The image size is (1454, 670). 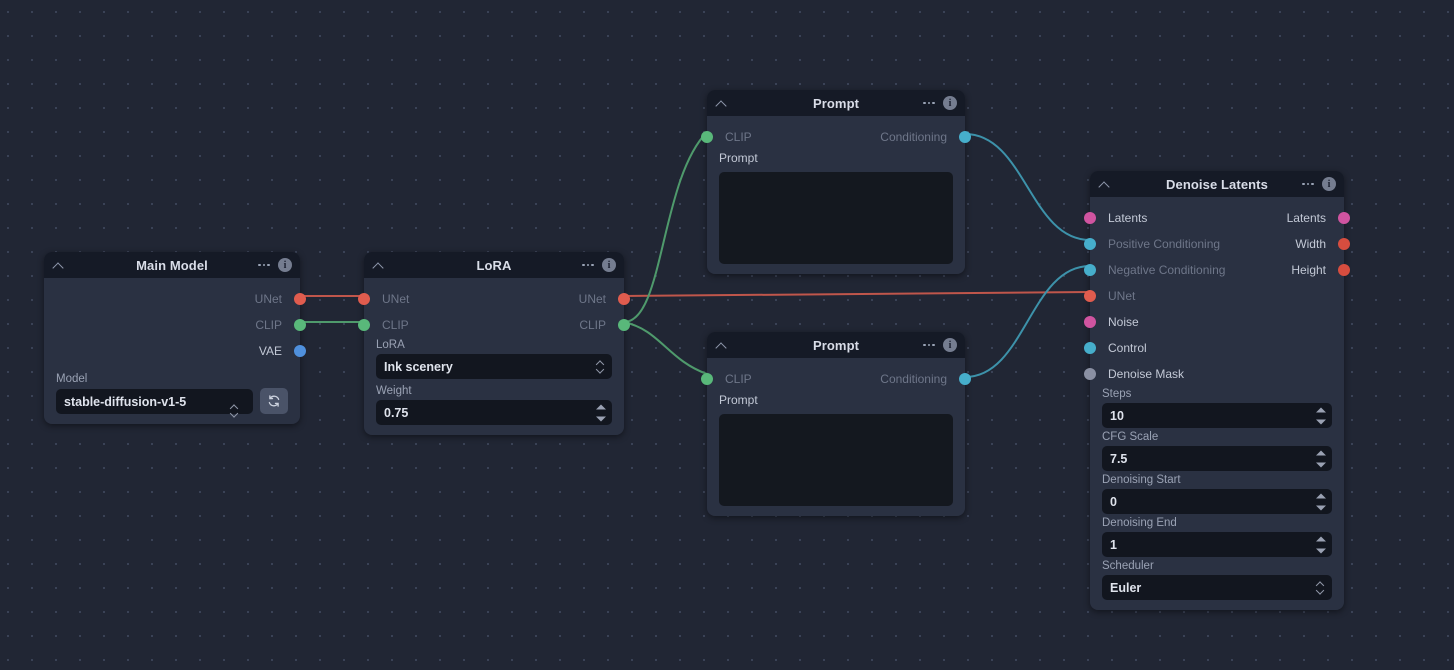 What do you see at coordinates (1308, 270) in the screenshot?
I see `socket-label: Height` at bounding box center [1308, 270].